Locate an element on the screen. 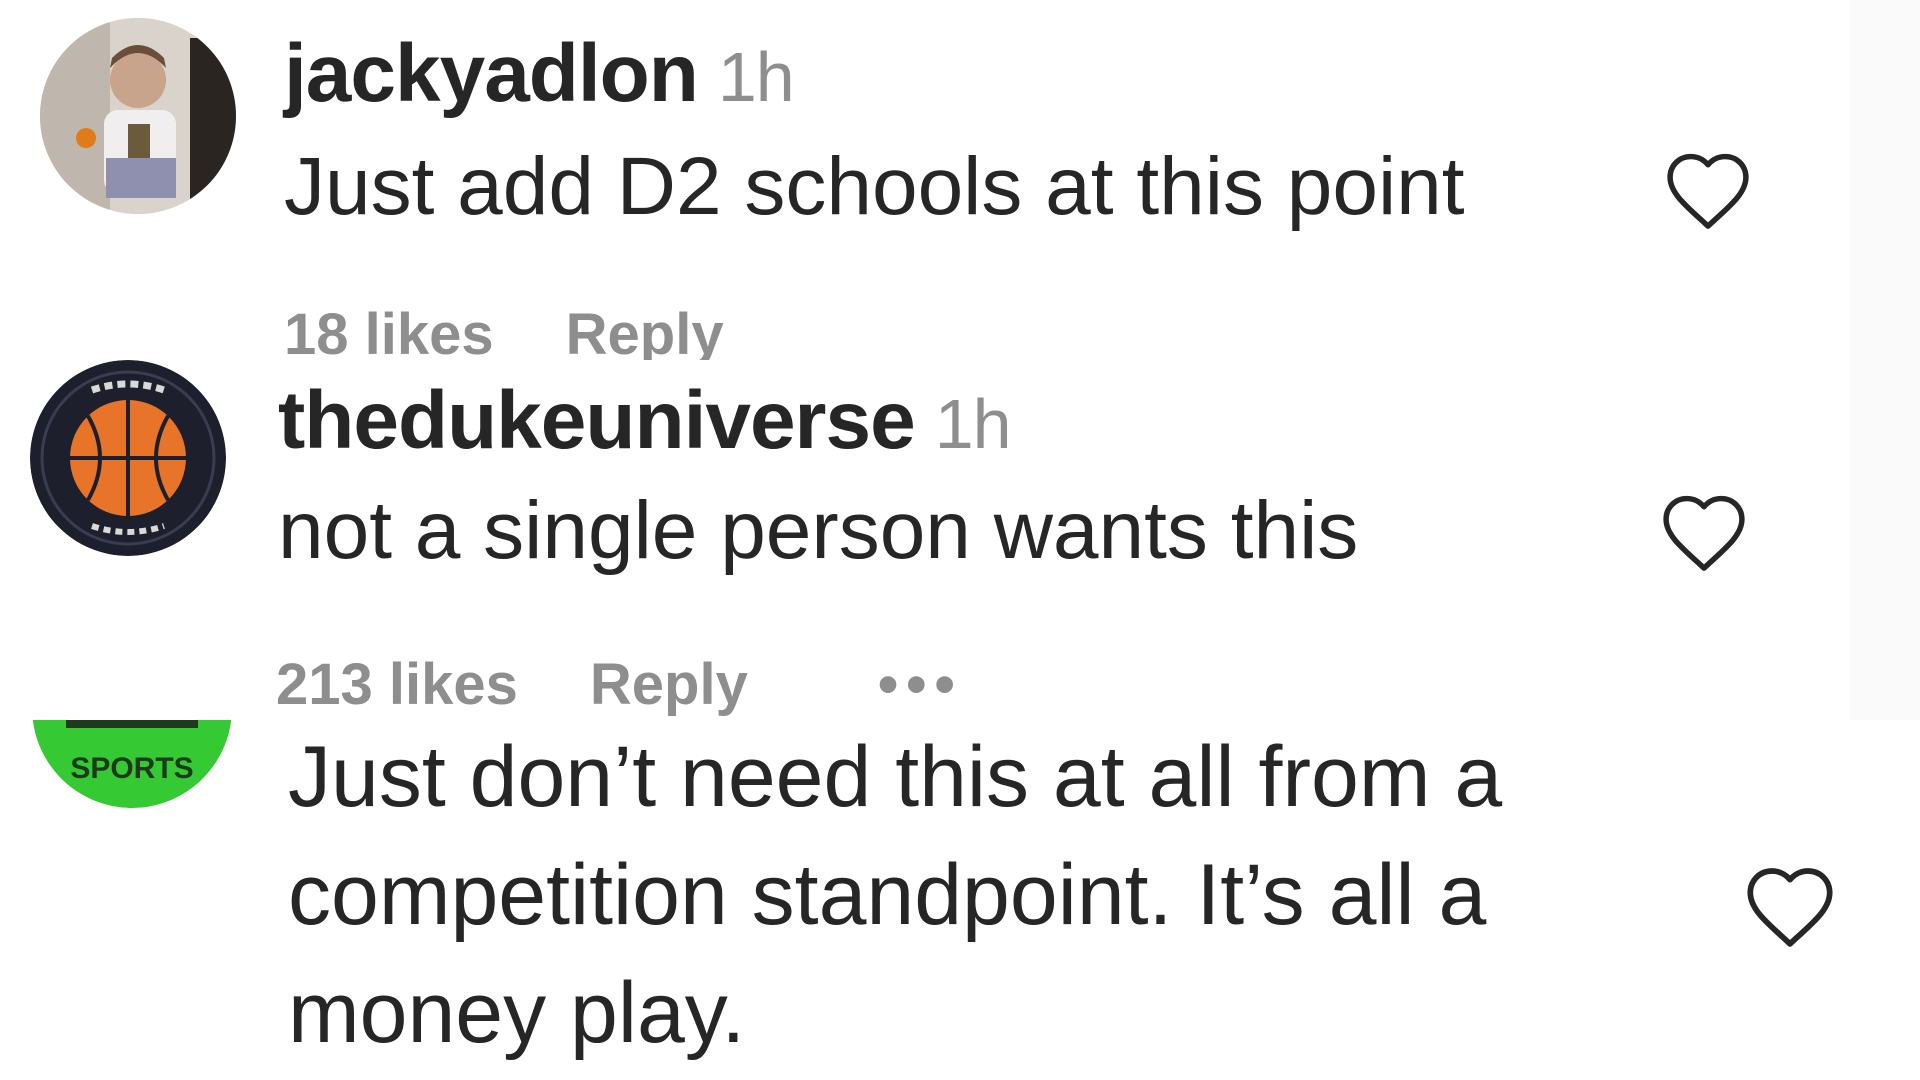 This screenshot has height=1080, width=1920. scroll-gutter is located at coordinates (1885, 360).